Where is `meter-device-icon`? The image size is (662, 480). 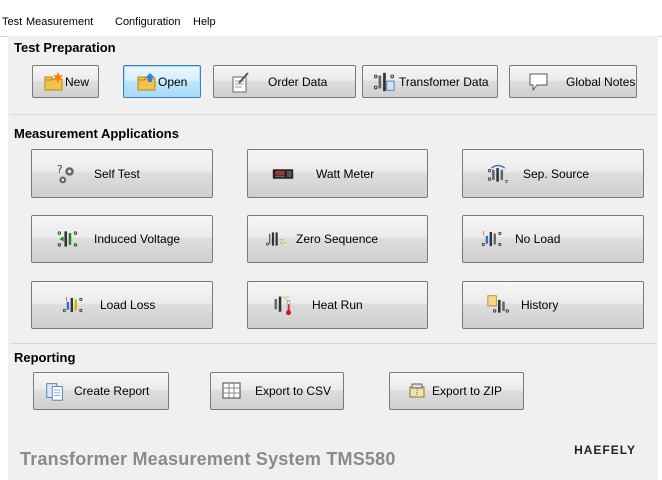 meter-device-icon is located at coordinates (283, 174).